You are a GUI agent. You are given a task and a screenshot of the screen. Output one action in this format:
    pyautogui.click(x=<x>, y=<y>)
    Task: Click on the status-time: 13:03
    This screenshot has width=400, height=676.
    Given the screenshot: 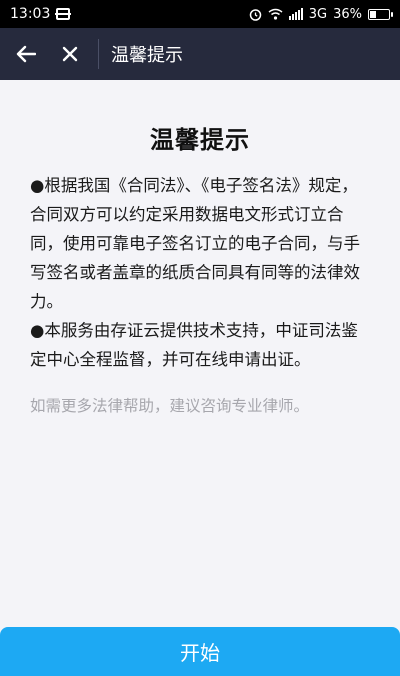 What is the action you would take?
    pyautogui.click(x=30, y=14)
    